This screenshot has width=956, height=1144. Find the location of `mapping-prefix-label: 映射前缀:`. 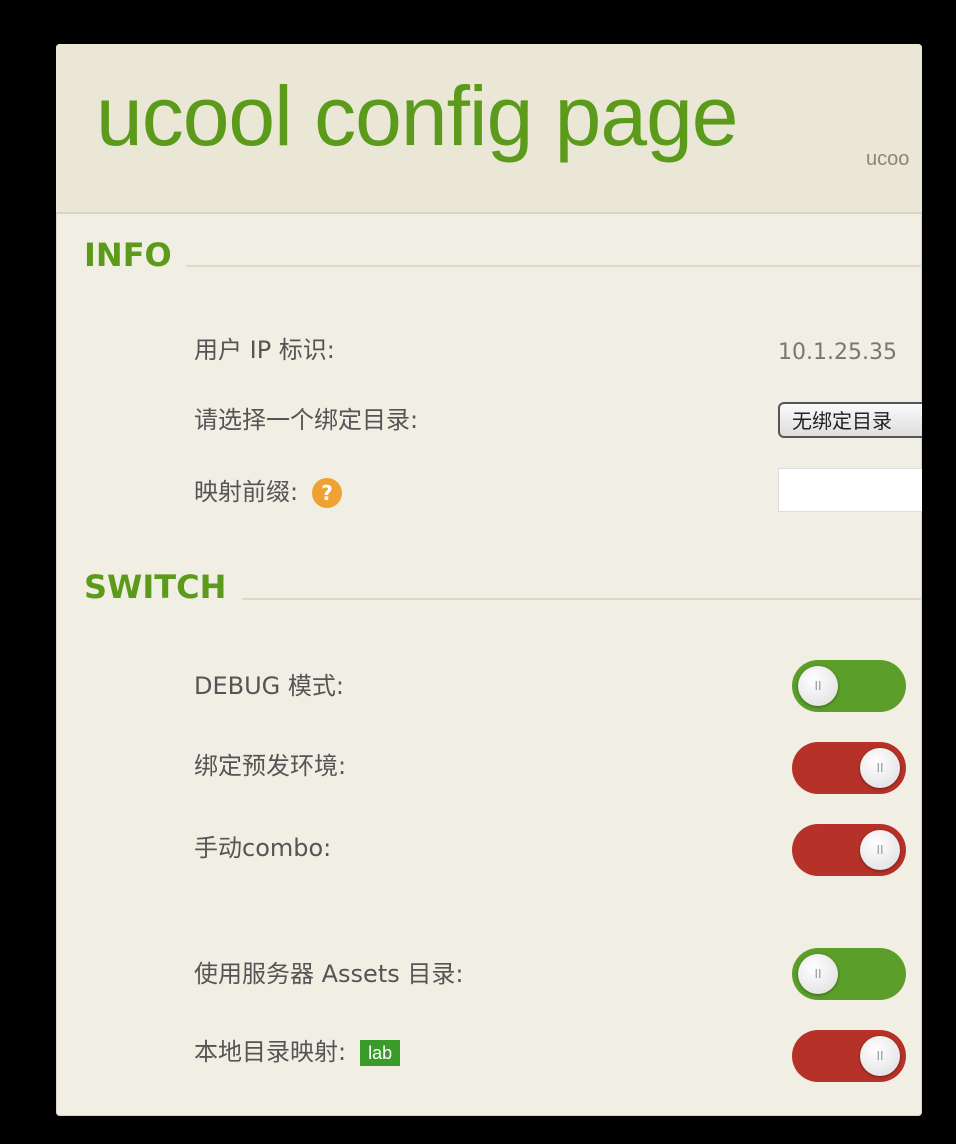

mapping-prefix-label: 映射前缀: is located at coordinates (246, 492).